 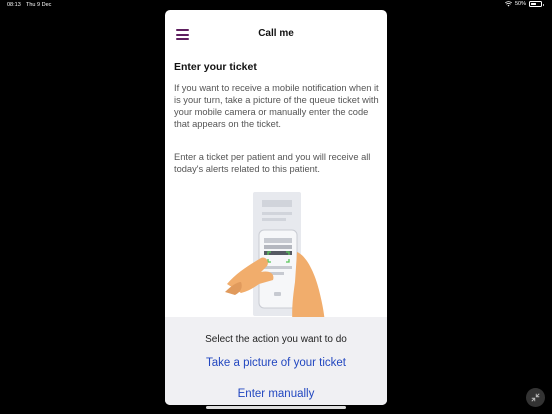 I want to click on battery-tip, so click(x=543, y=4).